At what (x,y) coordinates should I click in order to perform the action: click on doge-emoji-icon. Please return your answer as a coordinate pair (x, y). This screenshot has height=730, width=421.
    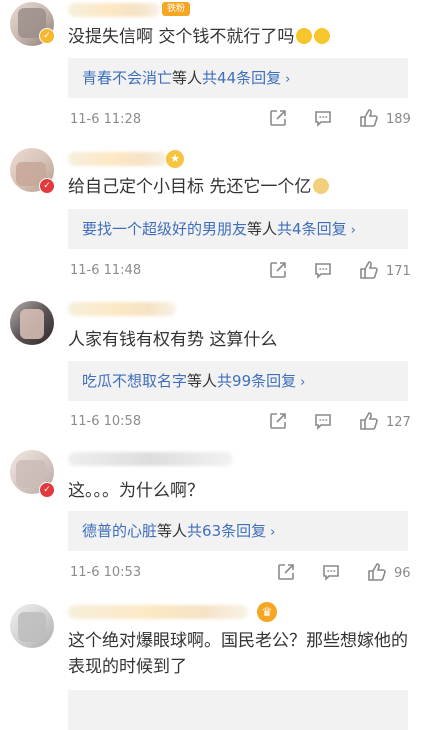
    Looking at the image, I should click on (321, 186).